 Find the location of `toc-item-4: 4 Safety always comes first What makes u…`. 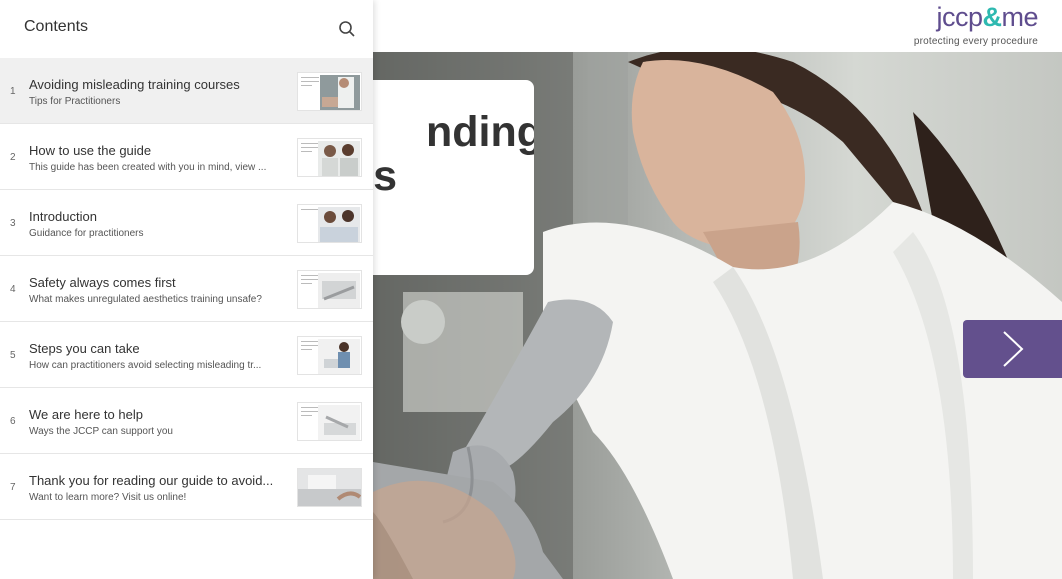

toc-item-4: 4 Safety always comes first What makes u… is located at coordinates (186, 289).